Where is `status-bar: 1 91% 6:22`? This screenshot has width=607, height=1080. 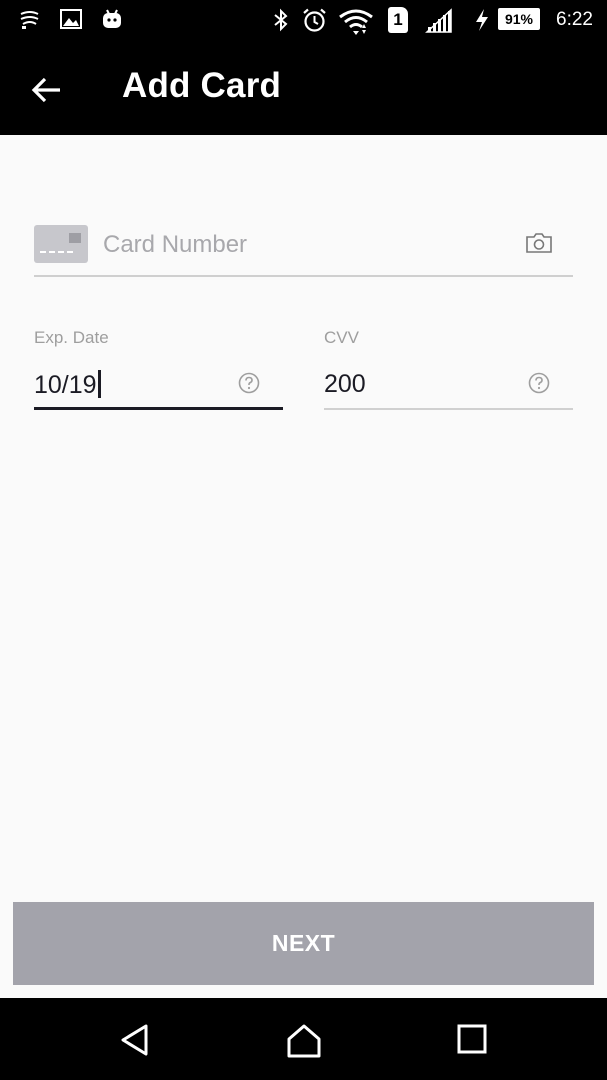
status-bar: 1 91% 6:22 is located at coordinates (303, 20).